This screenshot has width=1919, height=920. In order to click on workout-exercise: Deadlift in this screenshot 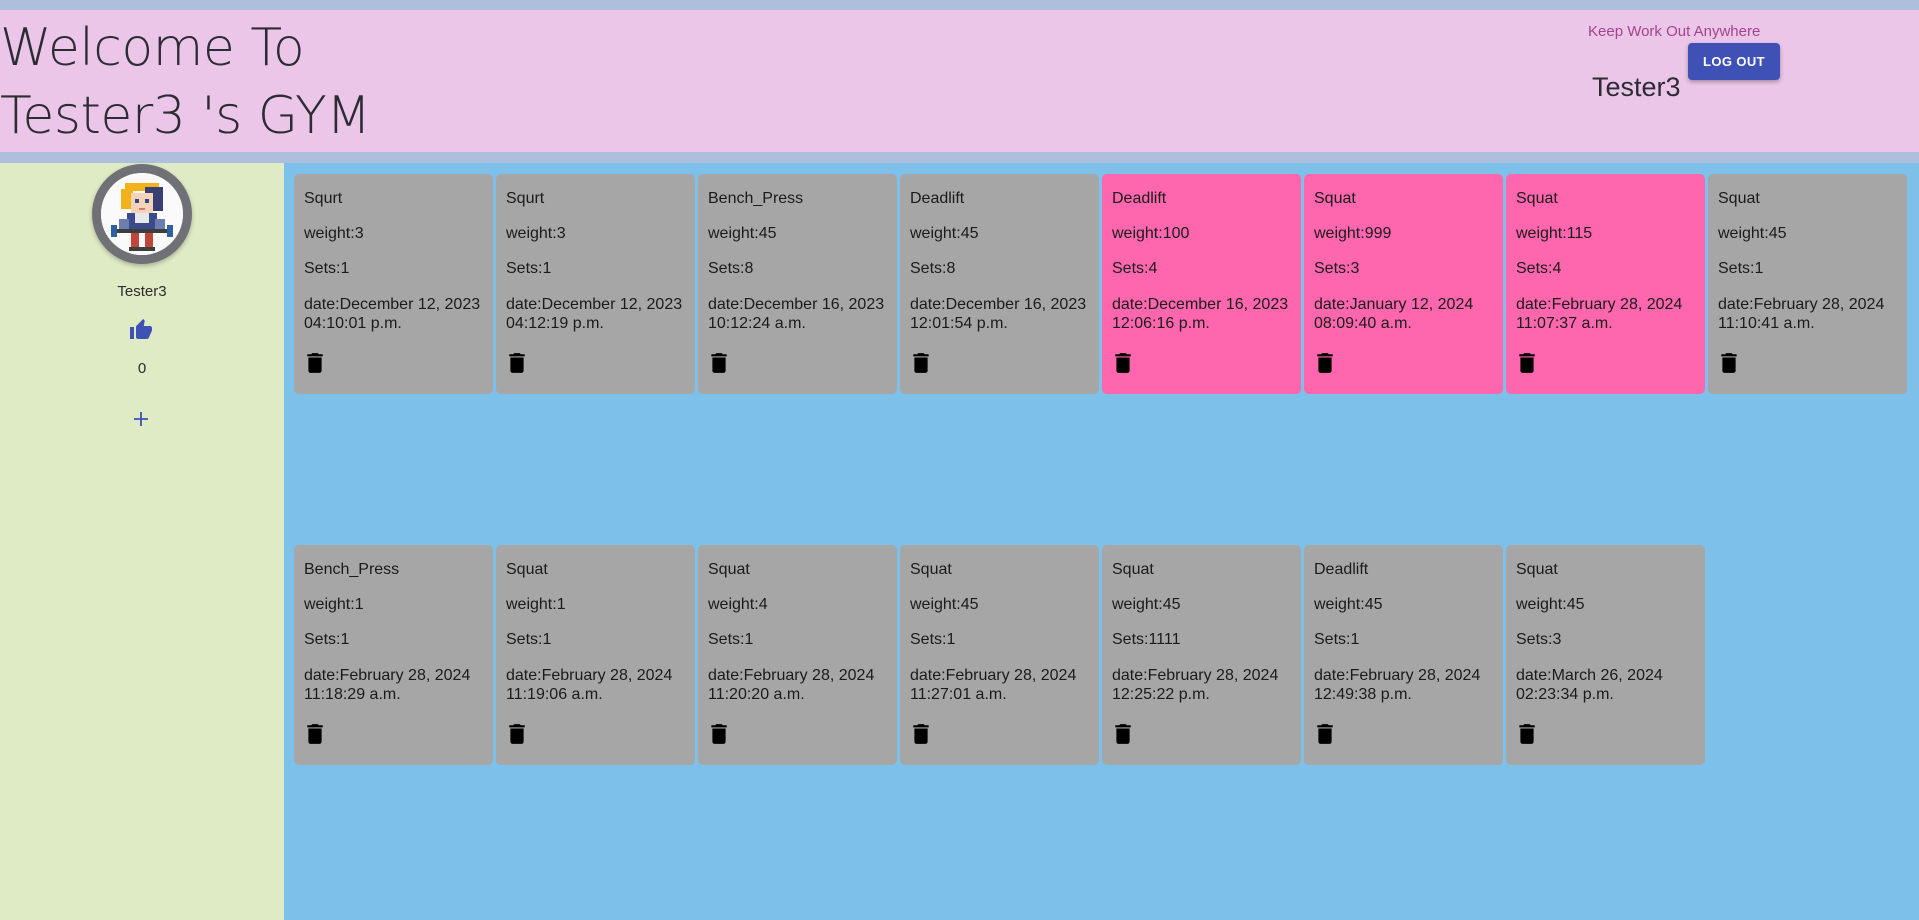, I will do `click(1139, 198)`.